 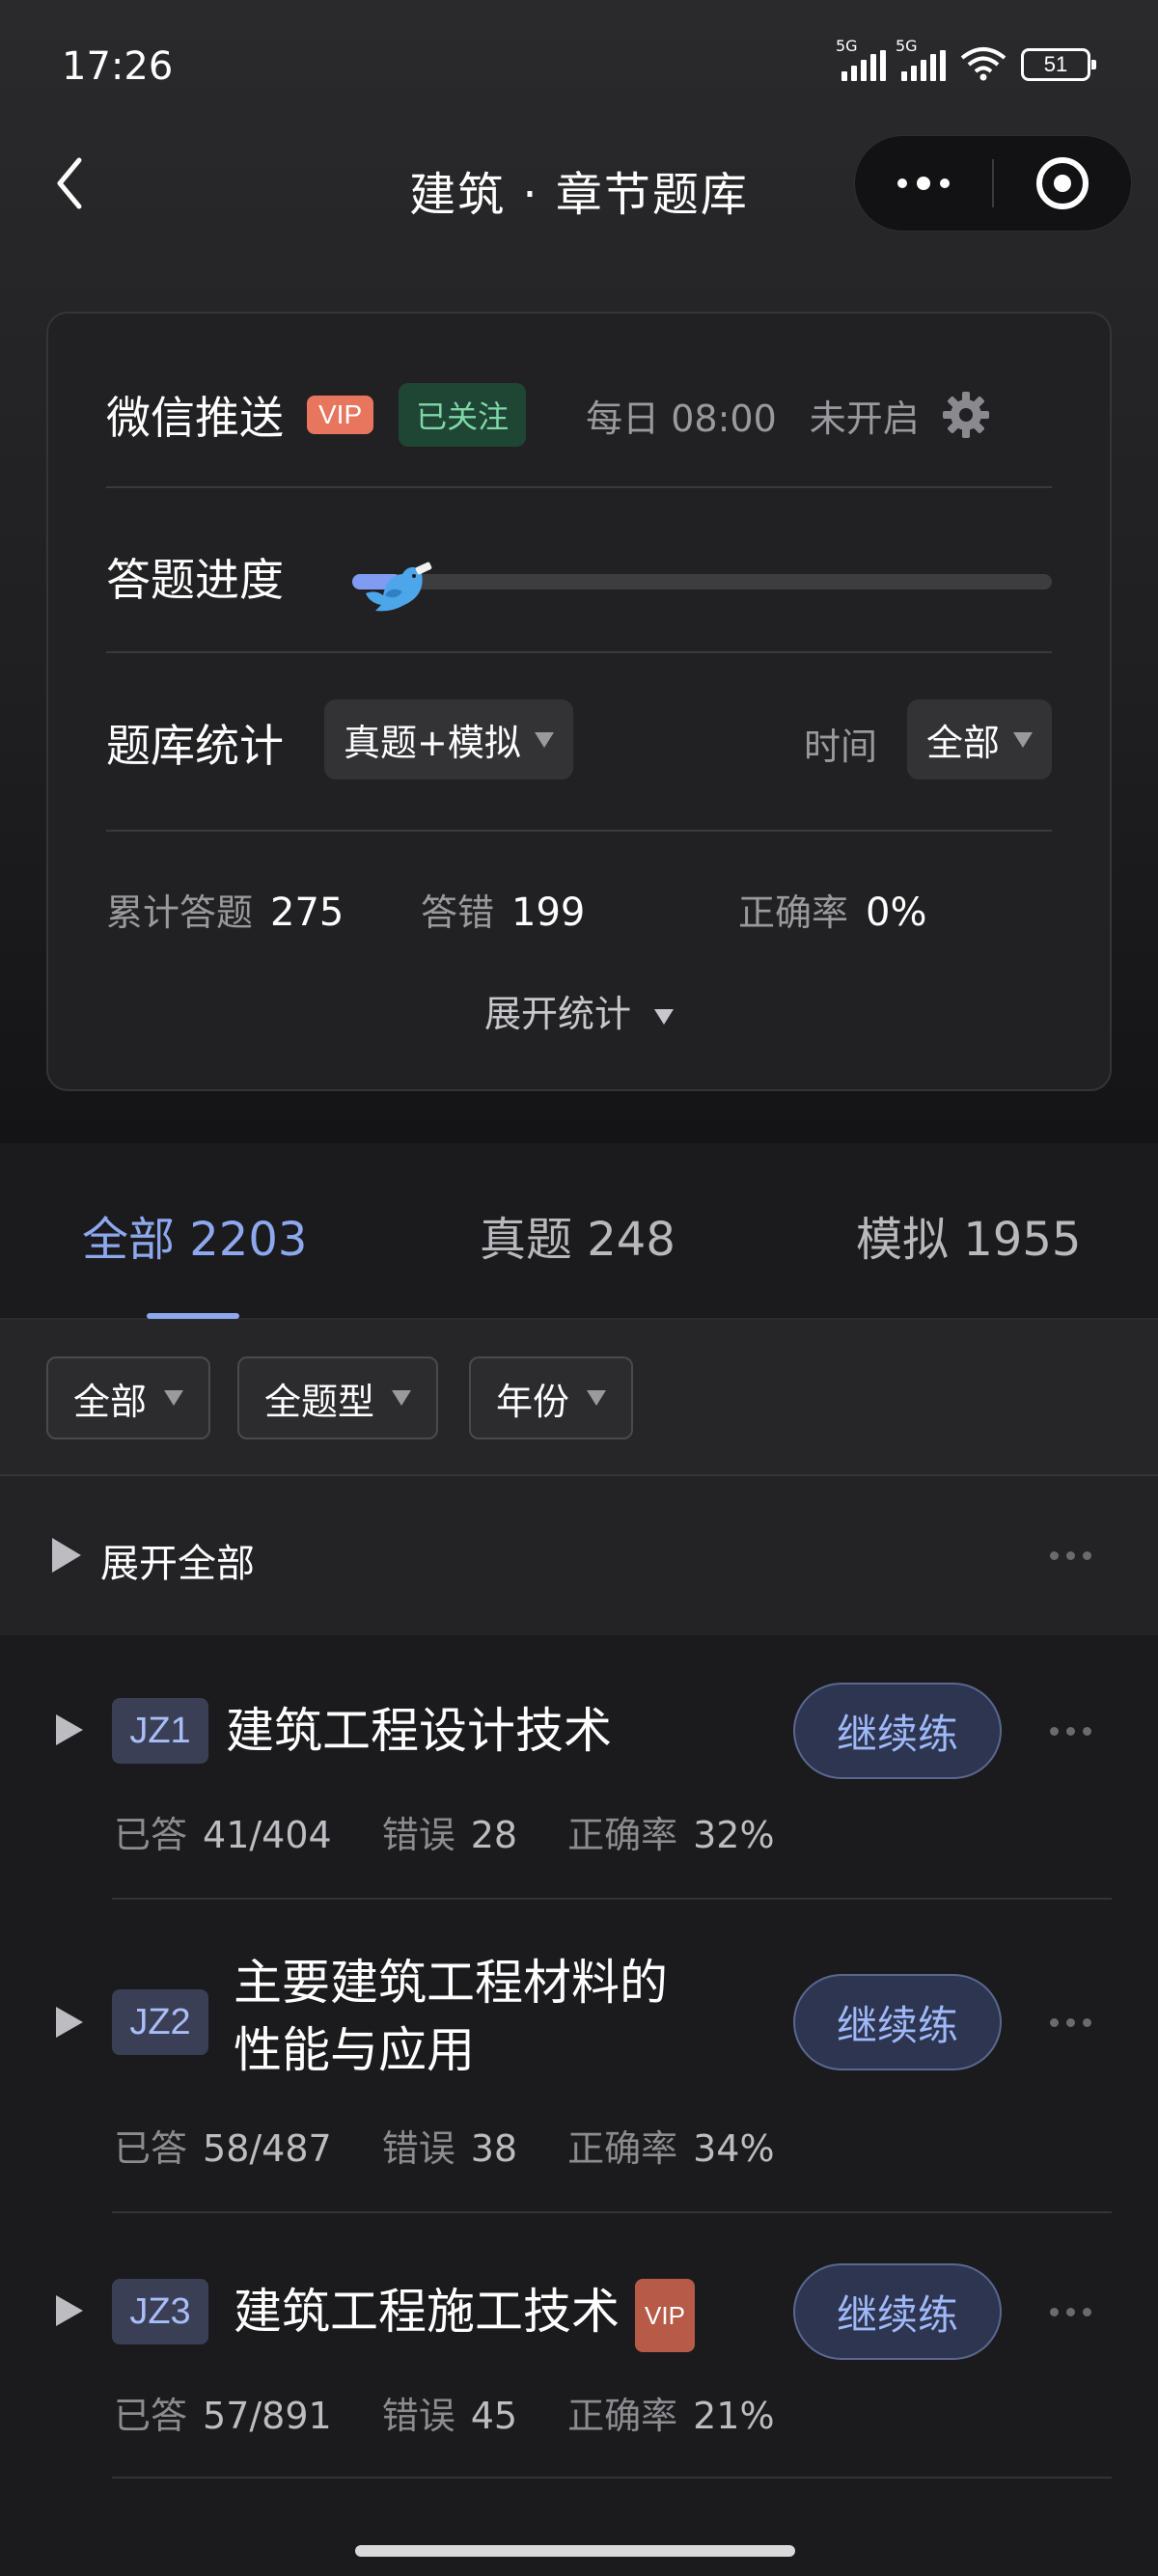 I want to click on target-icon, so click(x=1062, y=183).